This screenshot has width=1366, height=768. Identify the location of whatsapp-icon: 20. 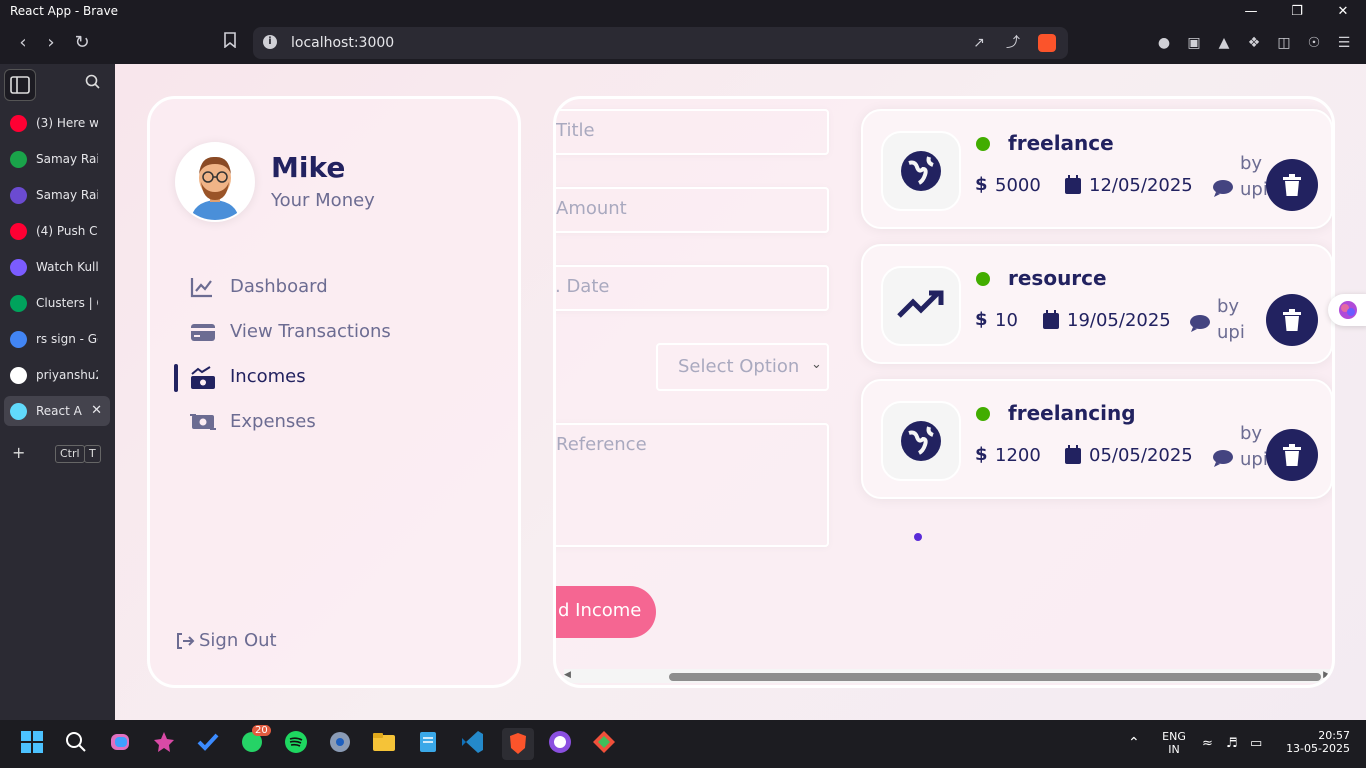
(254, 742).